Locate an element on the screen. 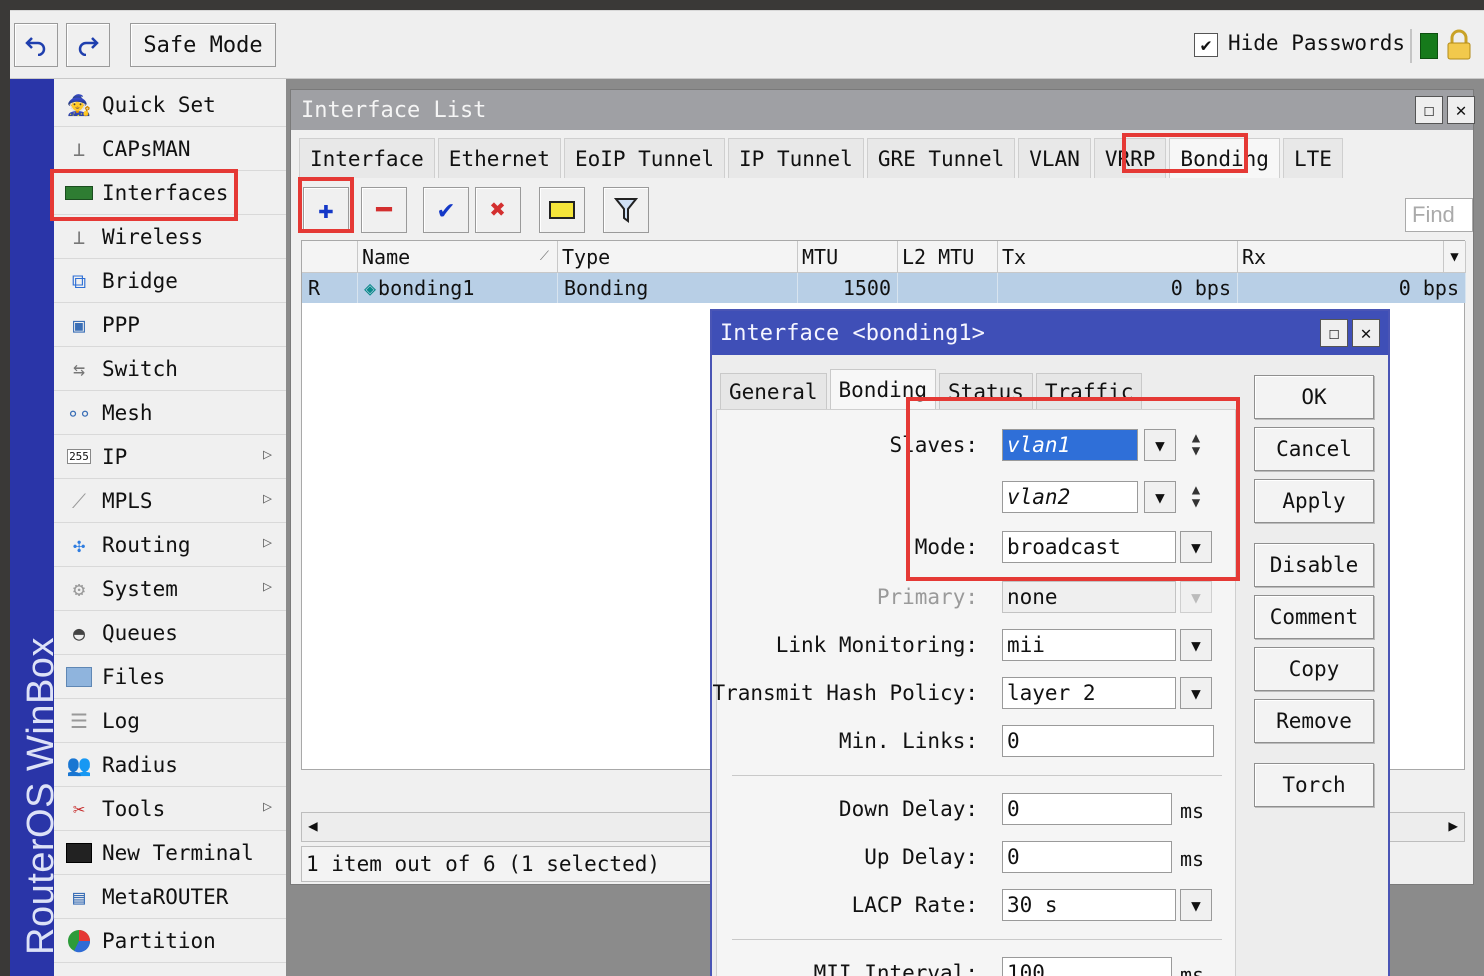 The height and width of the screenshot is (976, 1484). maximize-button: ☐ is located at coordinates (1429, 110).